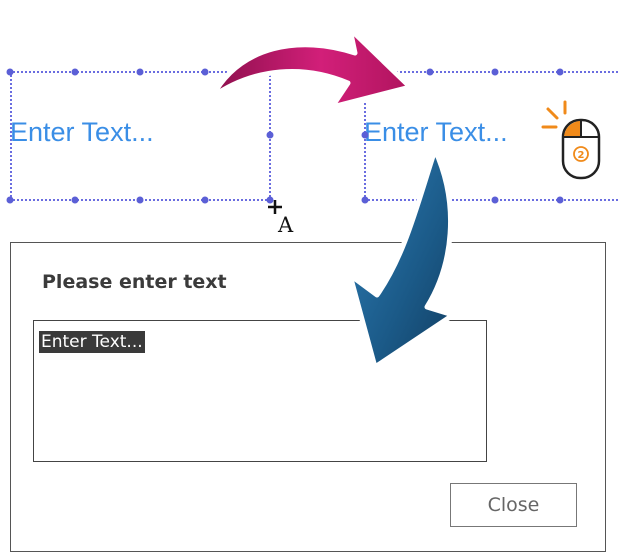  I want to click on curved-arrow-right-icon, so click(311, 68).